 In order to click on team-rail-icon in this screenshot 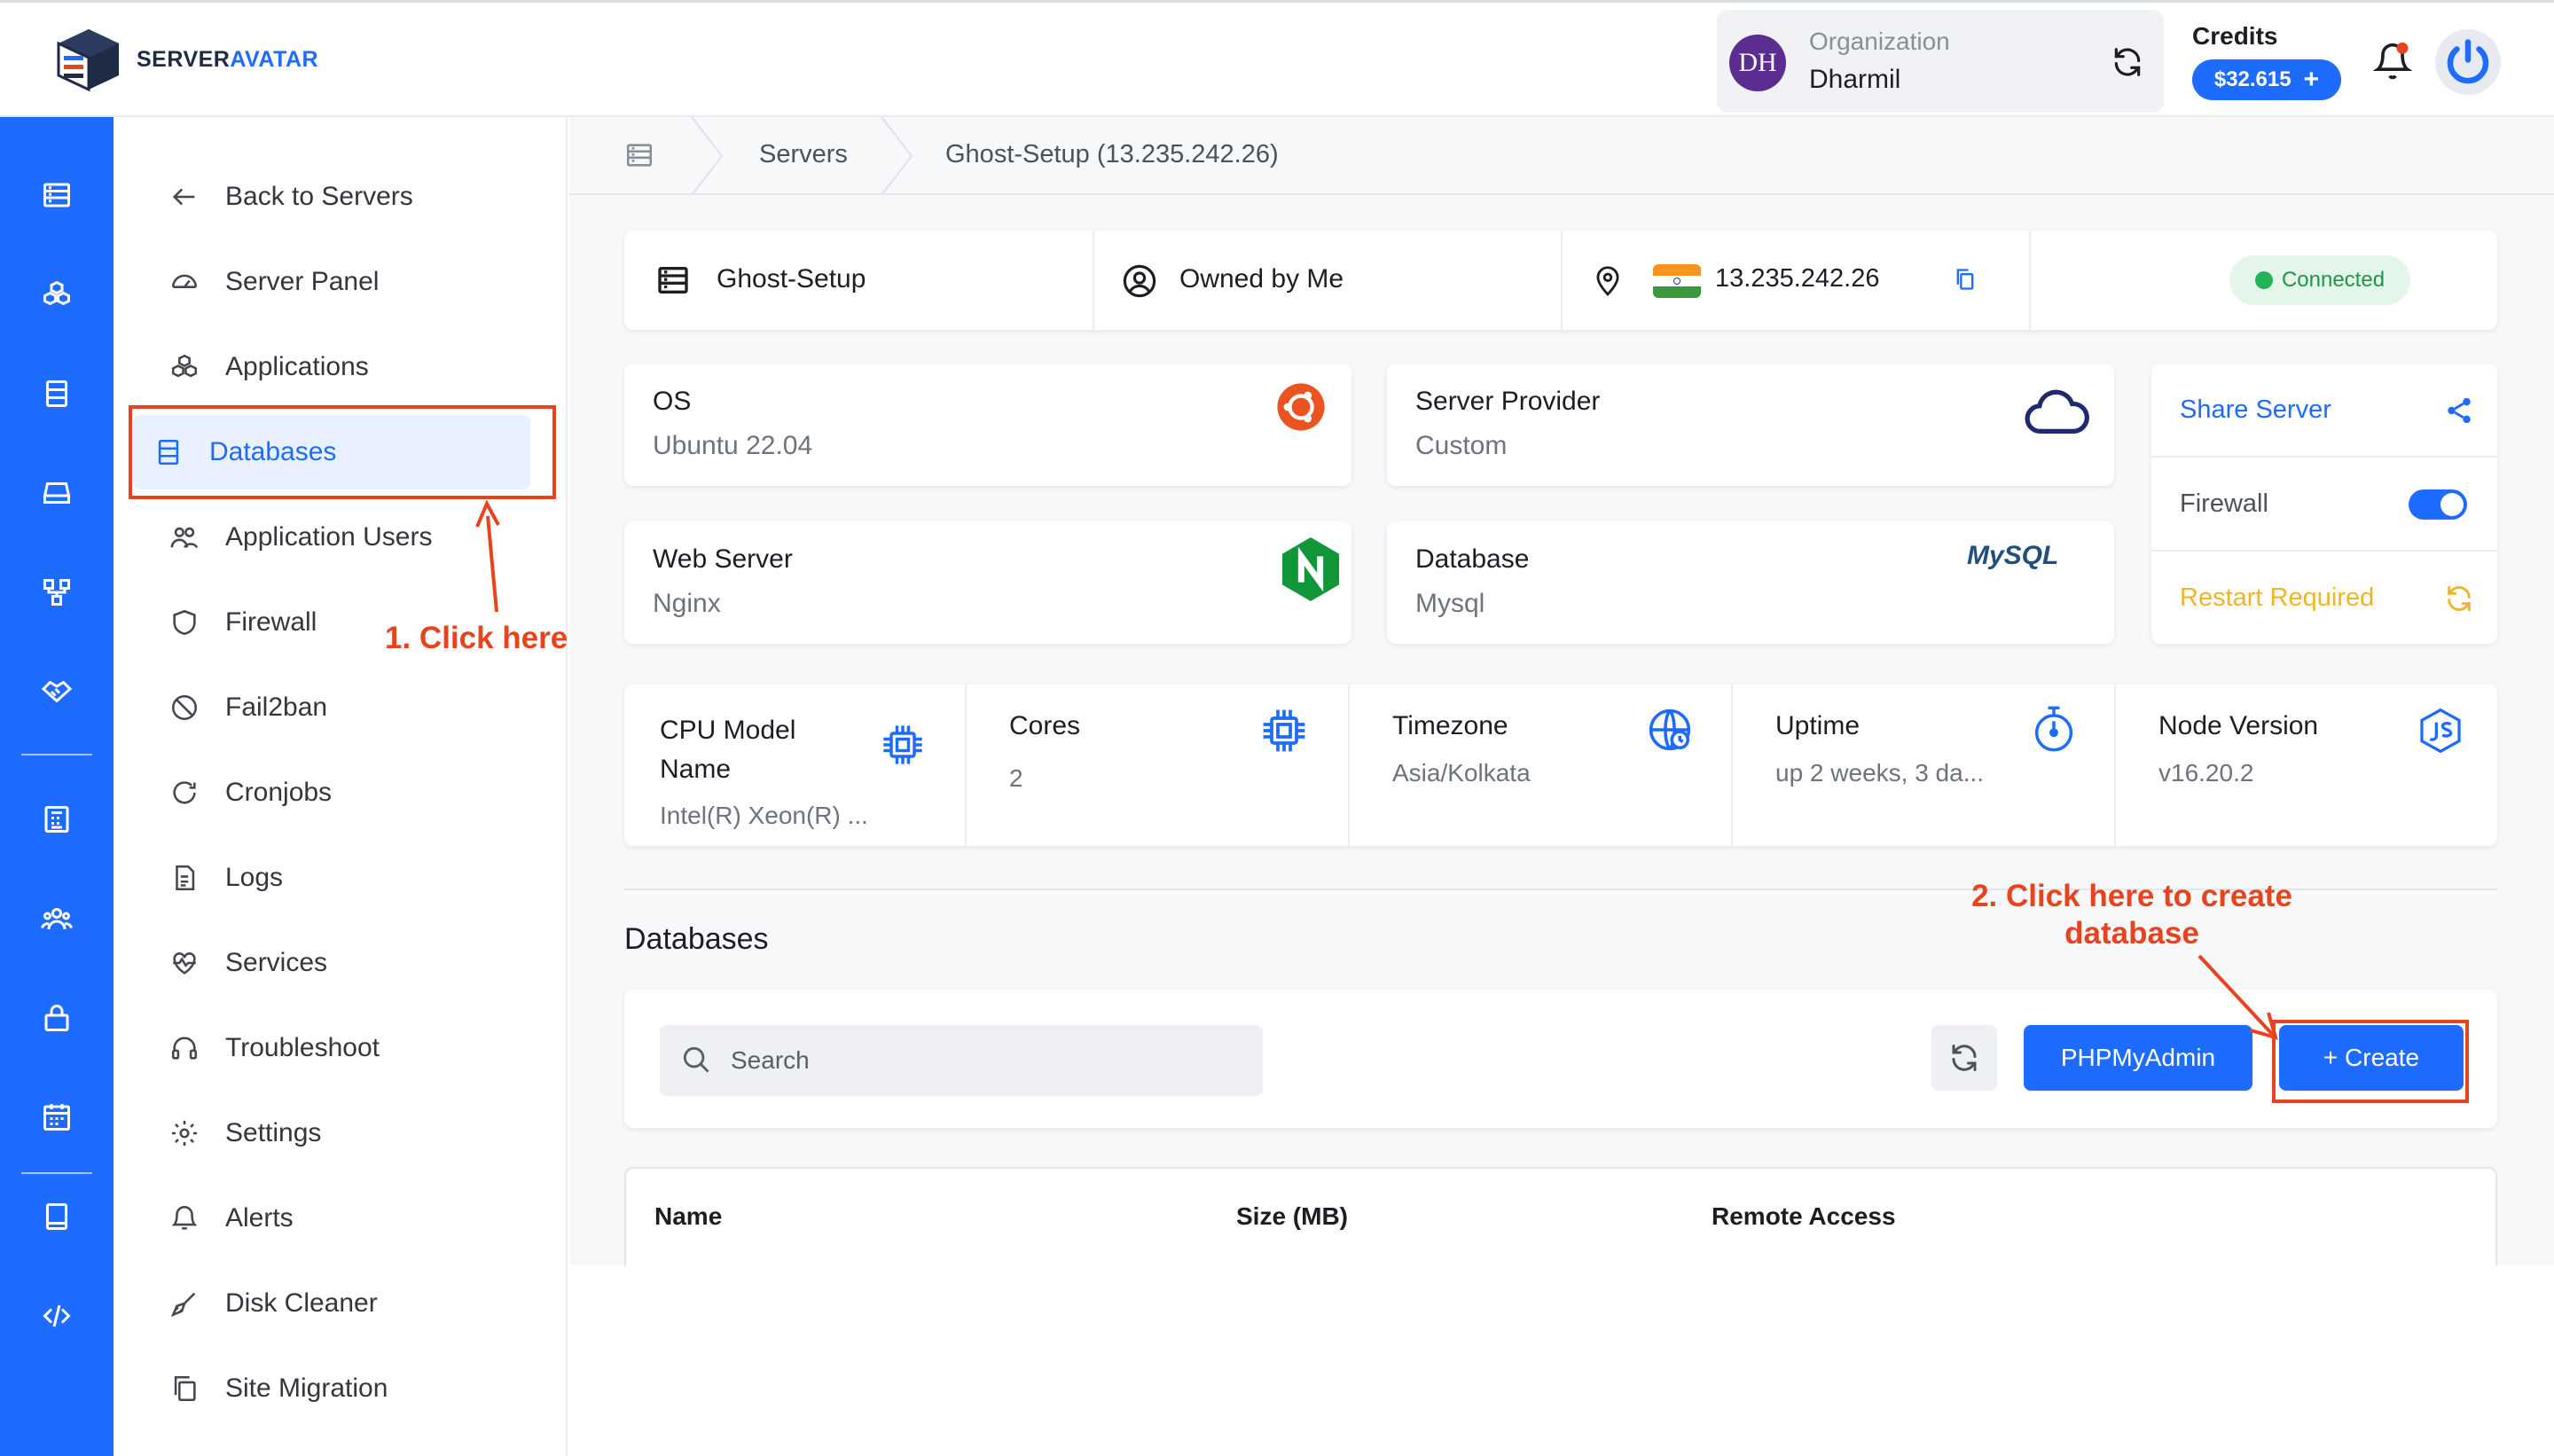, I will do `click(56, 918)`.